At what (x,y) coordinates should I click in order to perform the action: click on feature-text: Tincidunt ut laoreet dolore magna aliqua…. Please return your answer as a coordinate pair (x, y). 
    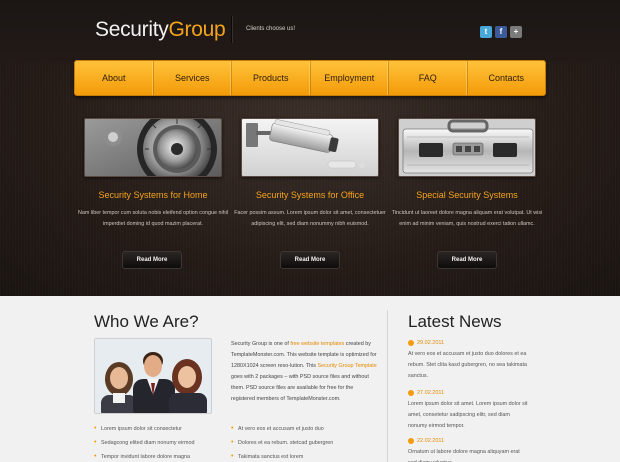
    Looking at the image, I should click on (467, 218).